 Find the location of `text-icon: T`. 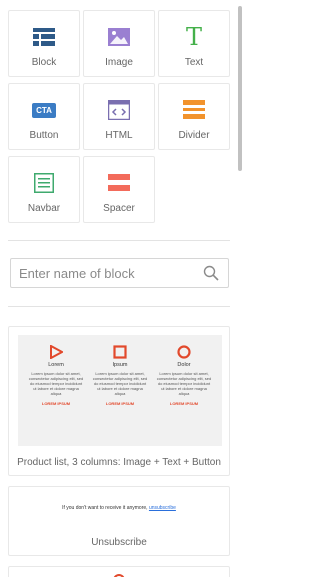

text-icon: T is located at coordinates (194, 37).